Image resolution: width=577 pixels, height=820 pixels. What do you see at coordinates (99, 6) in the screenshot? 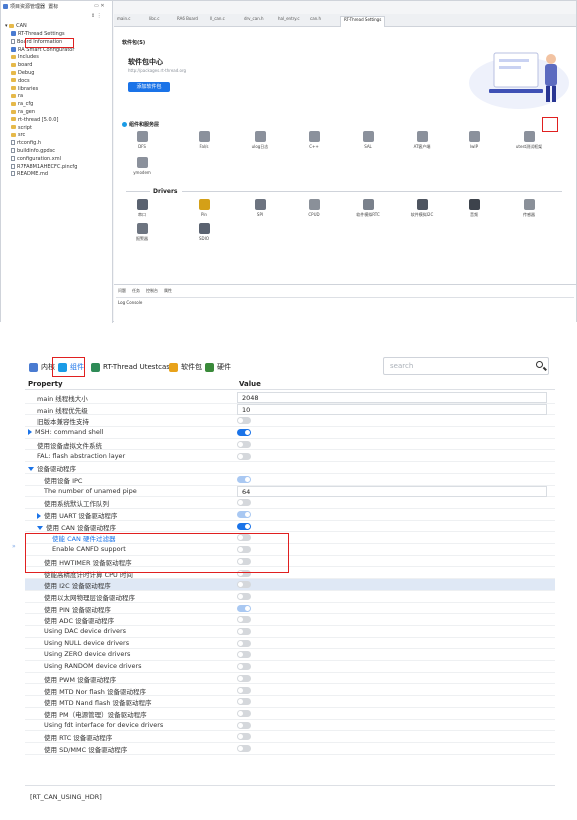
I see `minimize-icon: ▭ ✕` at bounding box center [99, 6].